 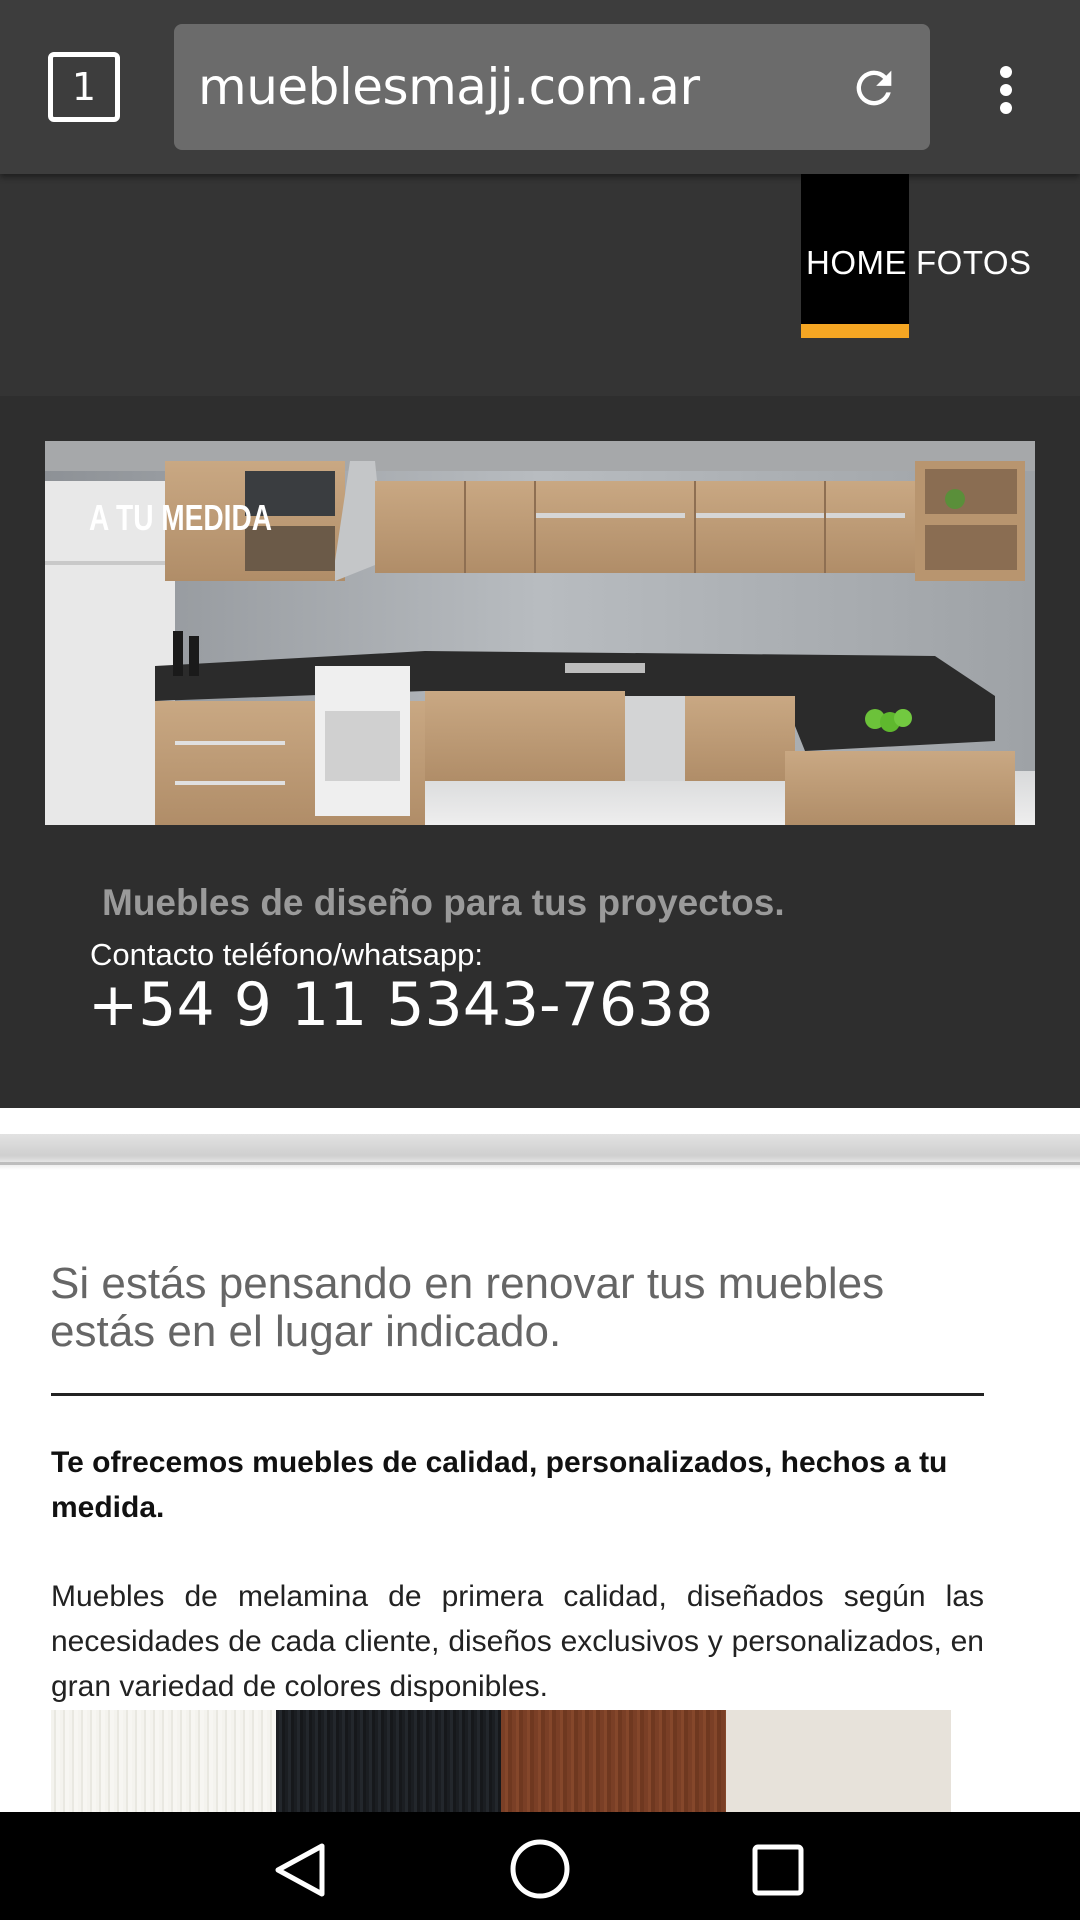 I want to click on home-icon, so click(x=540, y=1869).